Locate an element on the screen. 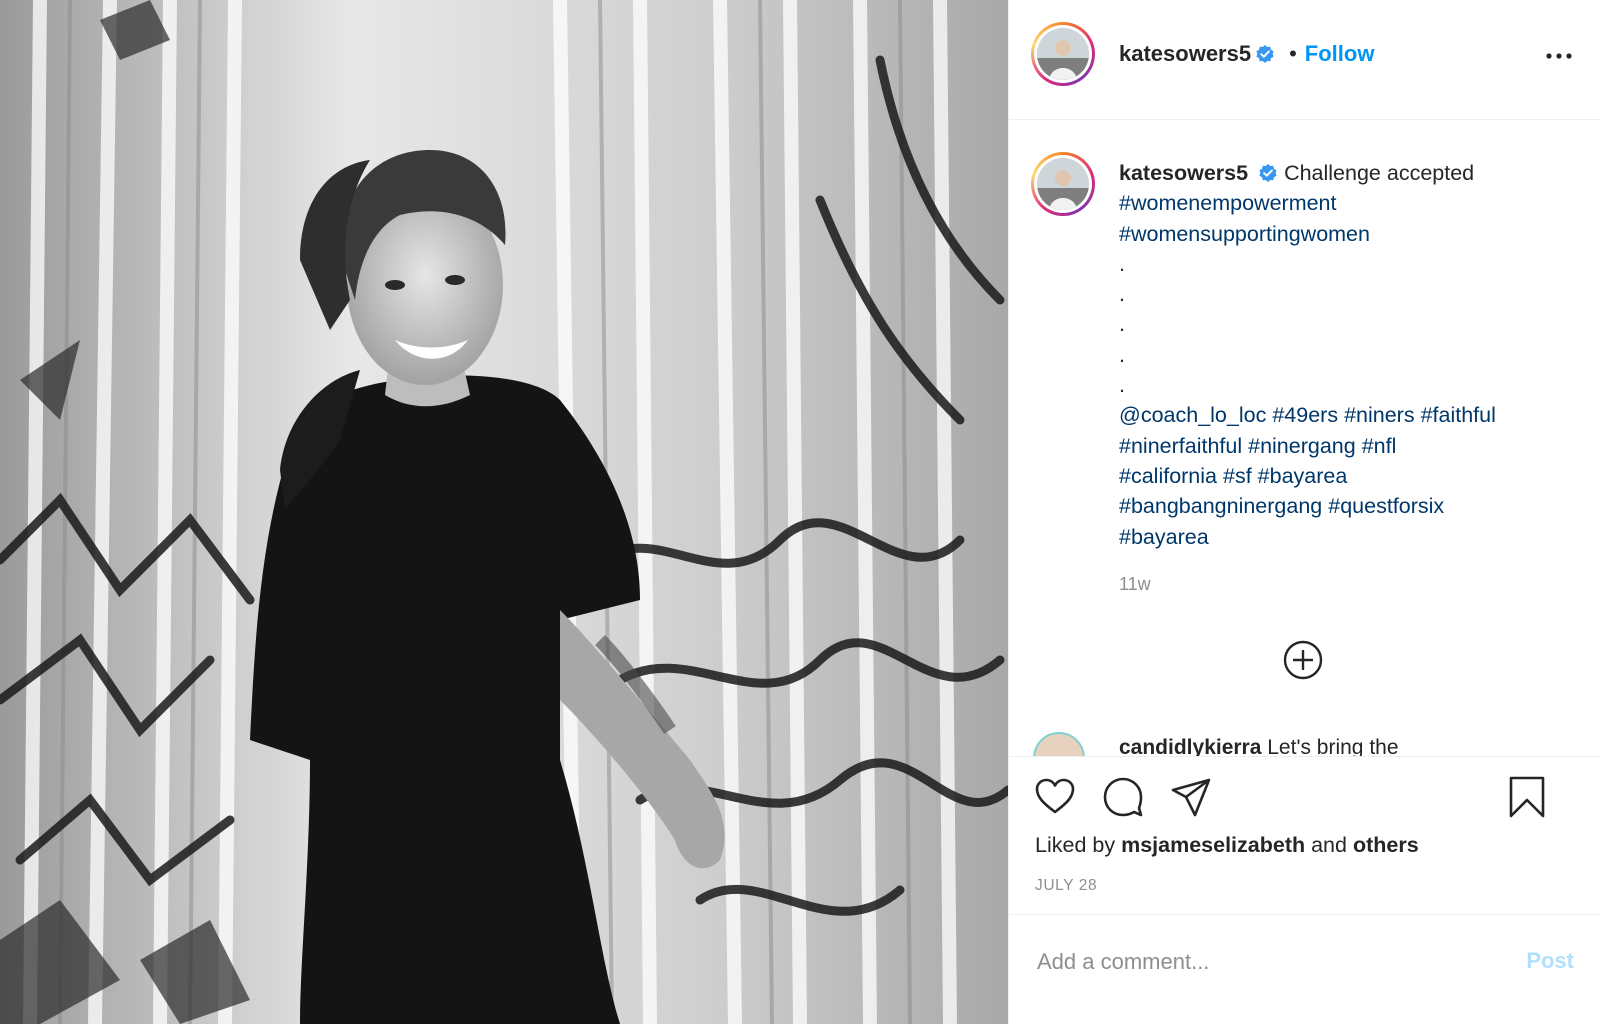 The height and width of the screenshot is (1024, 1600). bookmark-icon is located at coordinates (1527, 797).